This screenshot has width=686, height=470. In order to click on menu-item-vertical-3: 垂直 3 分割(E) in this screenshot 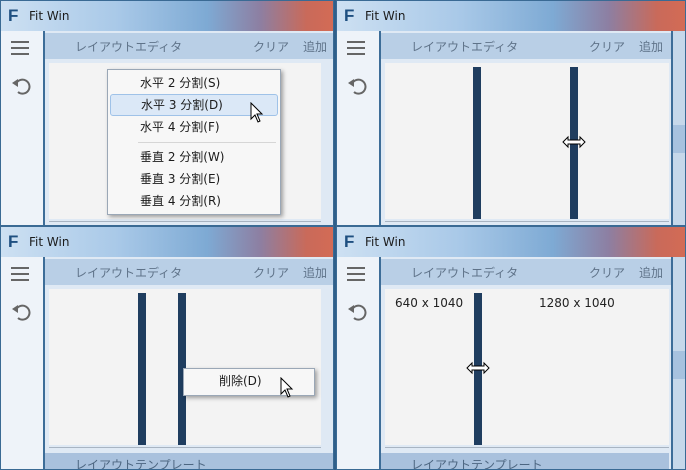, I will do `click(194, 179)`.